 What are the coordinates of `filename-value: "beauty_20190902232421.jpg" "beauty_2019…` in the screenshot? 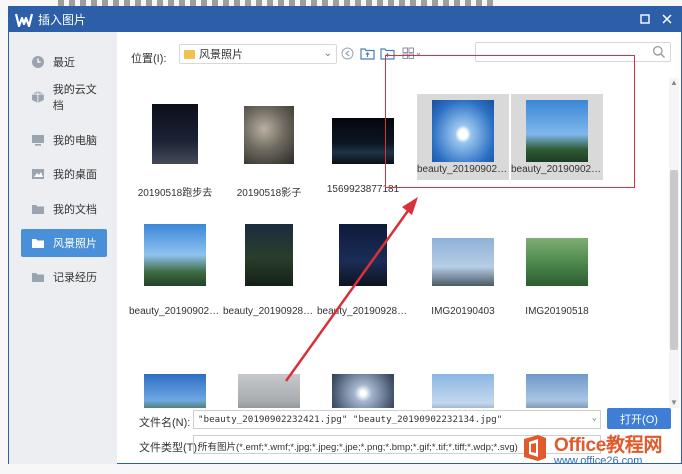 It's located at (350, 419).